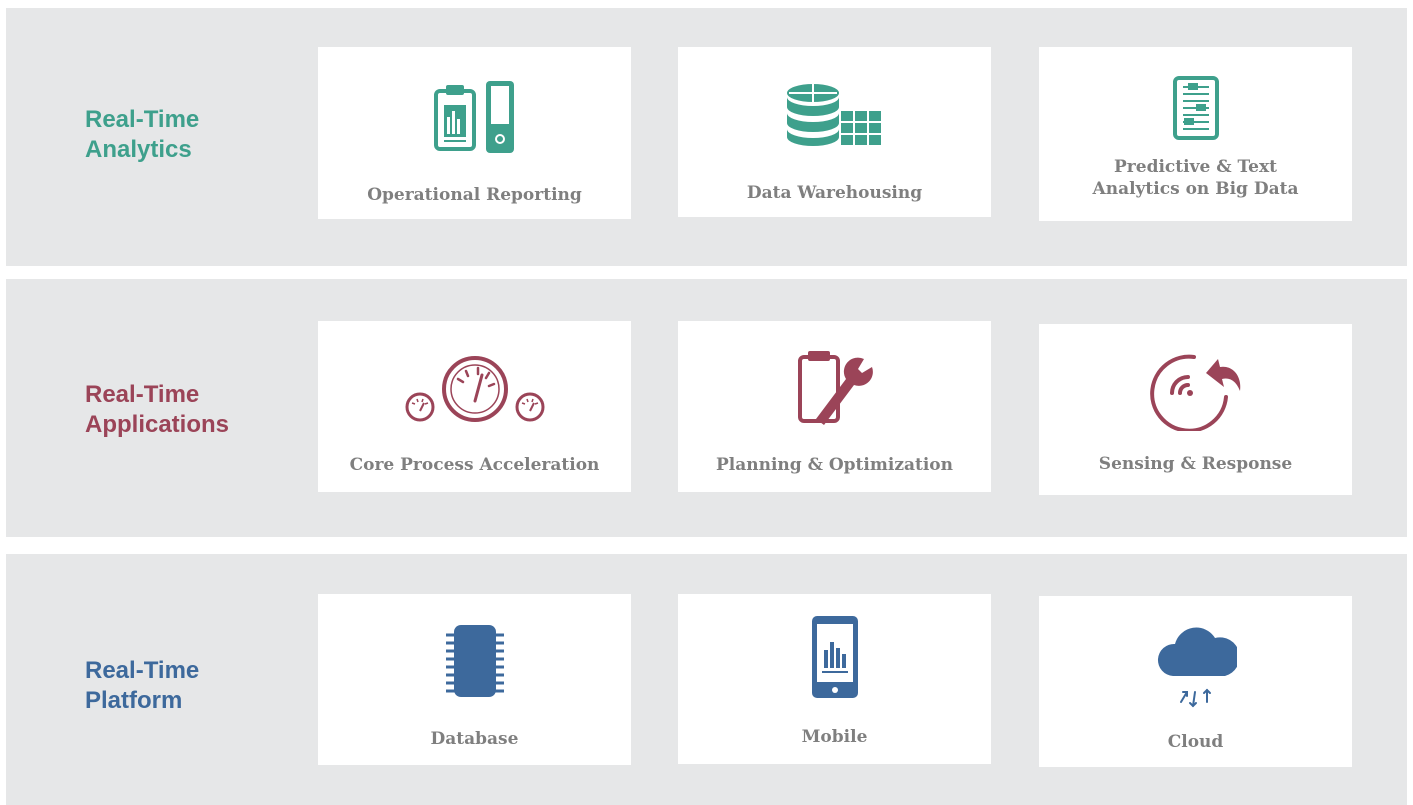 Image resolution: width=1413 pixels, height=805 pixels. I want to click on card-operational-reporting: Operational Reporting, so click(474, 133).